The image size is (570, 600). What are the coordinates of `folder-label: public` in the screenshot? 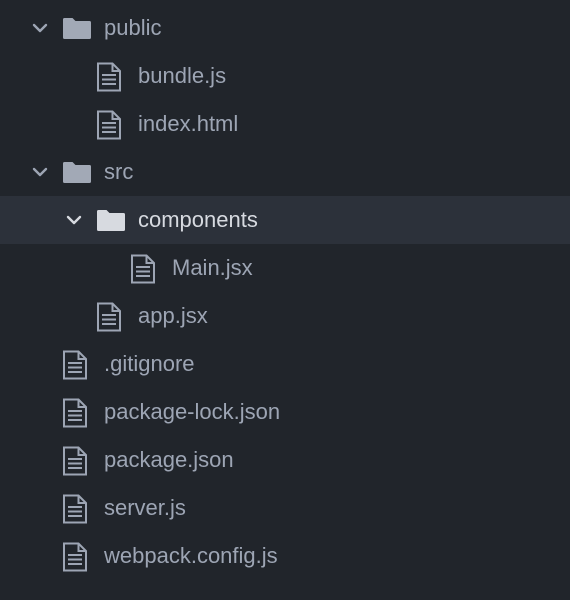 It's located at (133, 27).